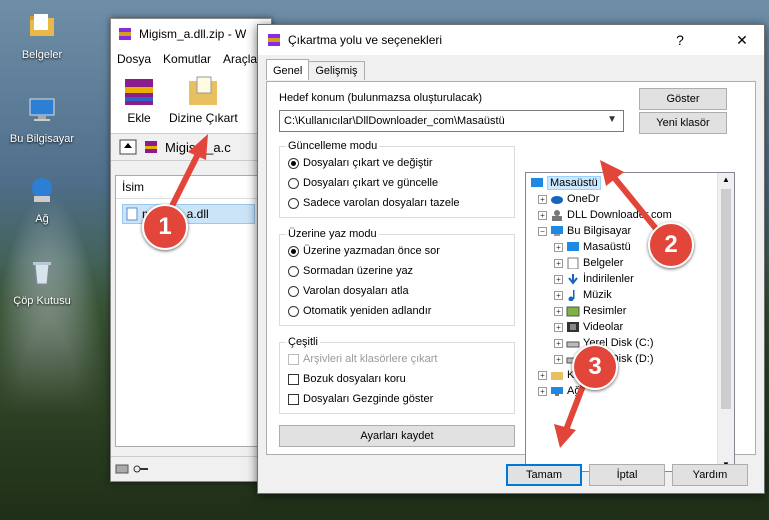  What do you see at coordinates (671, 245) in the screenshot?
I see `step-badge-2: 2` at bounding box center [671, 245].